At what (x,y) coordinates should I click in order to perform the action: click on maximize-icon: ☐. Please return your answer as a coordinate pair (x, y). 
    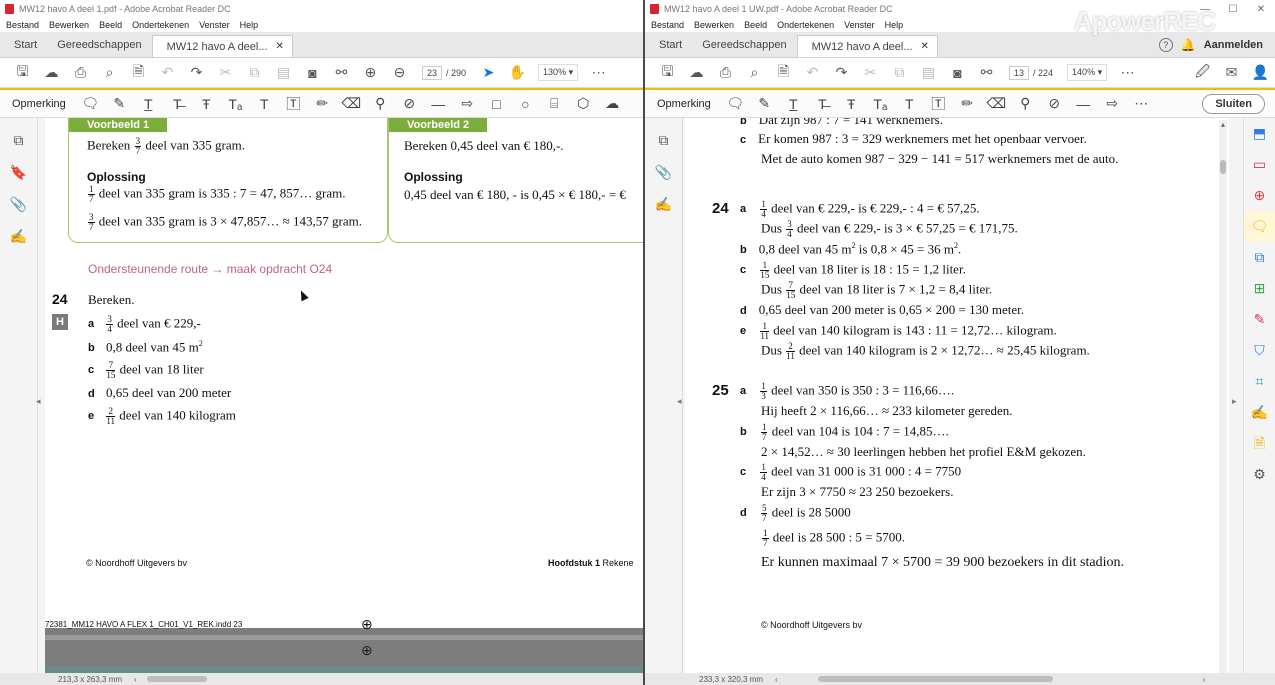
    Looking at the image, I should click on (1233, 9).